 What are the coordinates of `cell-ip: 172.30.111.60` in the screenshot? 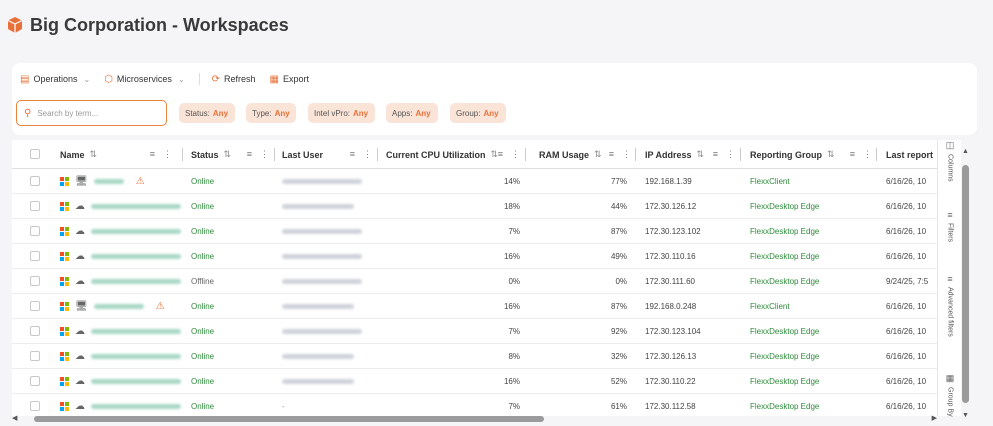 It's located at (670, 281).